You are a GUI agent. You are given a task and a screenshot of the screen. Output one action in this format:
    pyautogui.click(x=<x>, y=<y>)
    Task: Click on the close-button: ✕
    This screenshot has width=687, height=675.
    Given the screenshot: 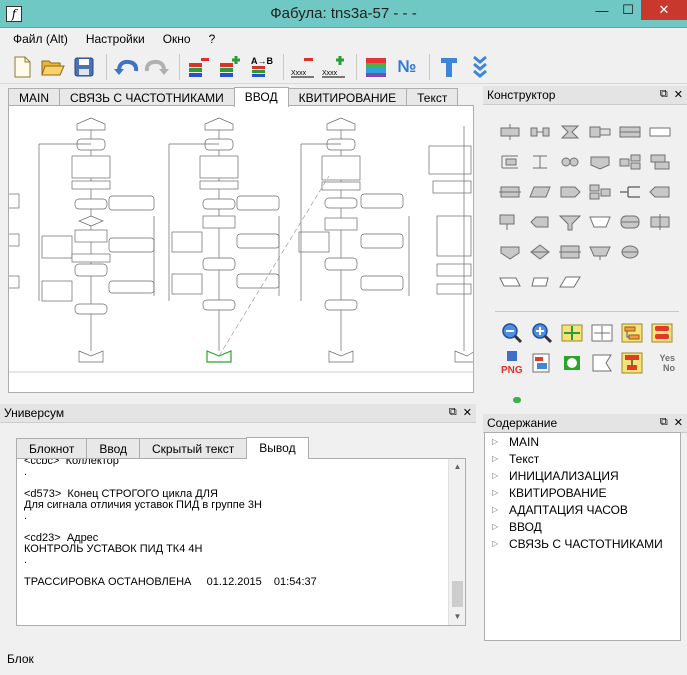 What is the action you would take?
    pyautogui.click(x=664, y=10)
    